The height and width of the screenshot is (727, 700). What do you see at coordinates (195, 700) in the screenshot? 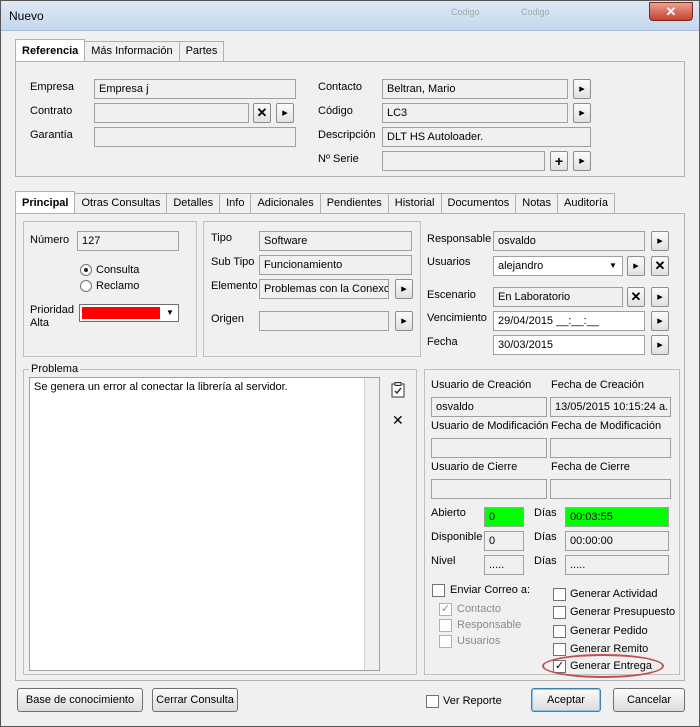
I see `cerrar-consulta-button: Cerrar Consulta` at bounding box center [195, 700].